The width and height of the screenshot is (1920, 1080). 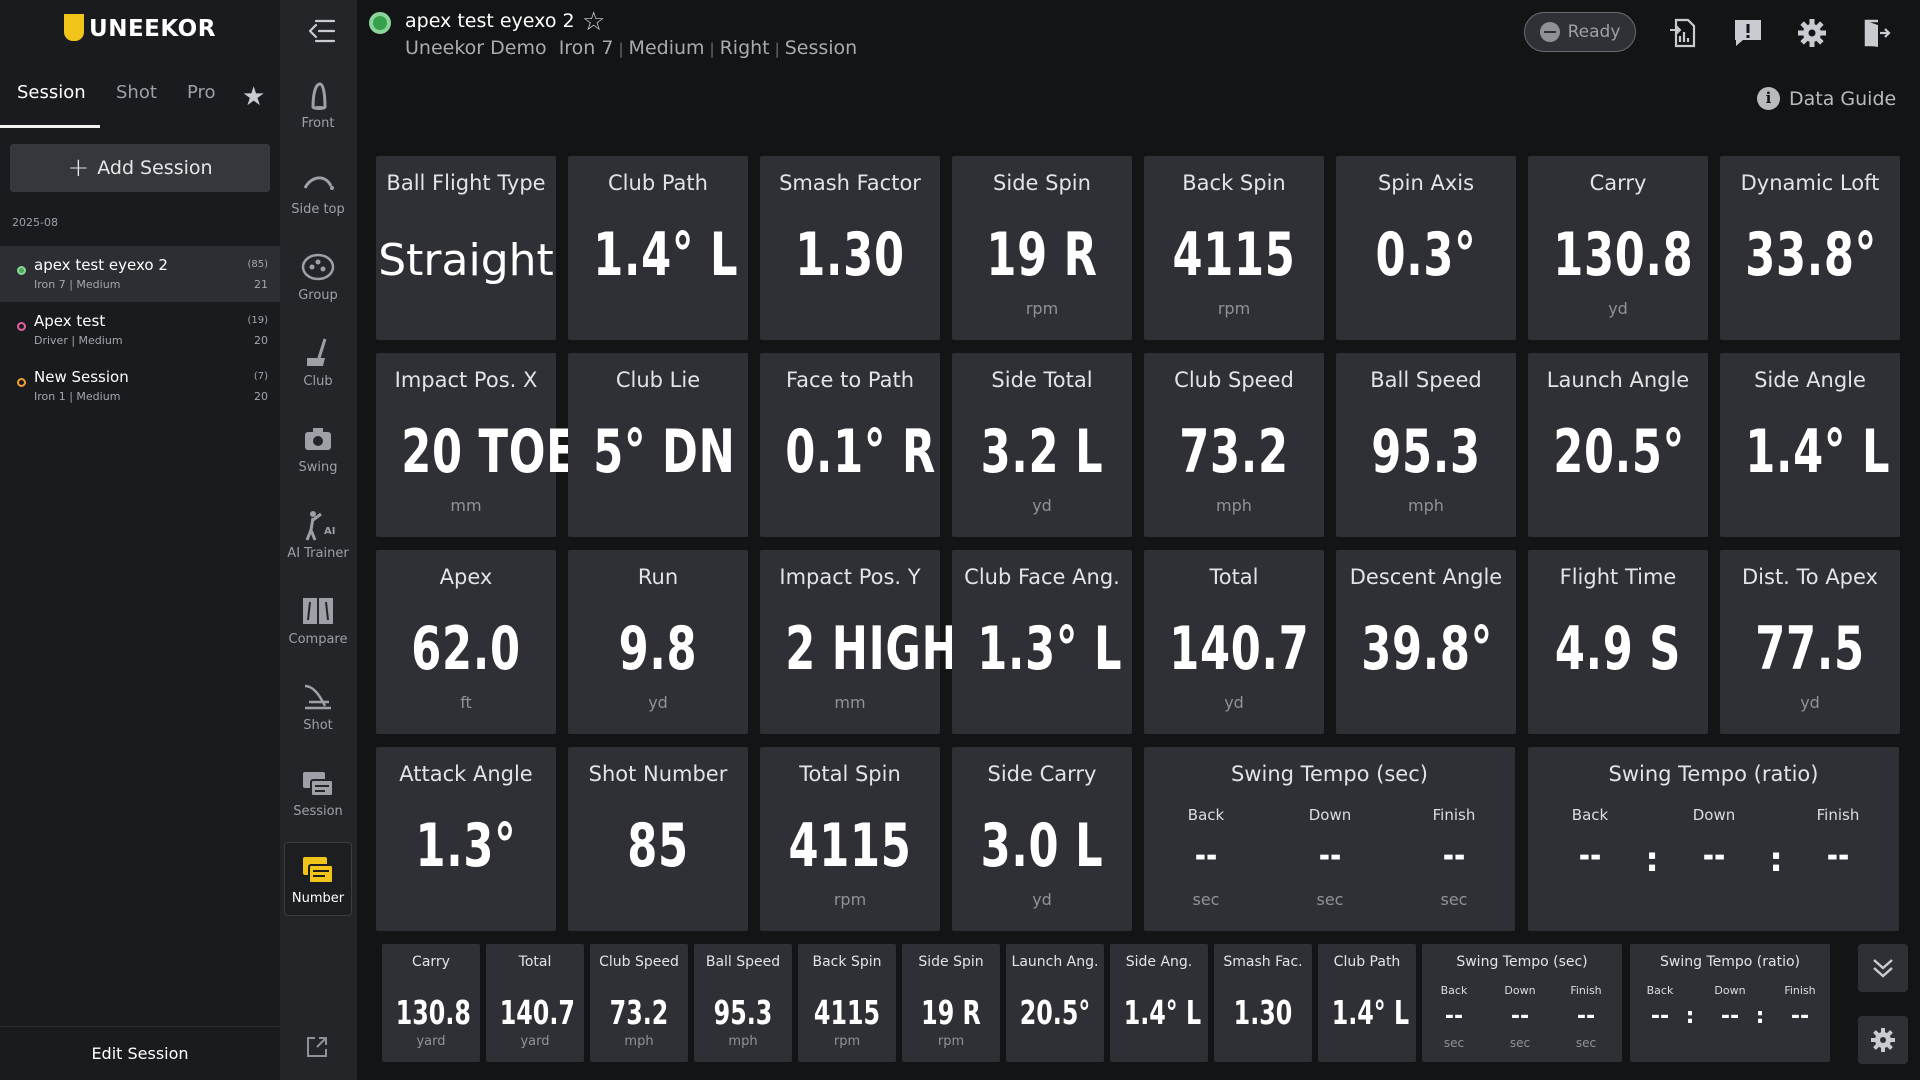 What do you see at coordinates (318, 546) in the screenshot?
I see `rail-item-ai-trainer: AI AI Trainer` at bounding box center [318, 546].